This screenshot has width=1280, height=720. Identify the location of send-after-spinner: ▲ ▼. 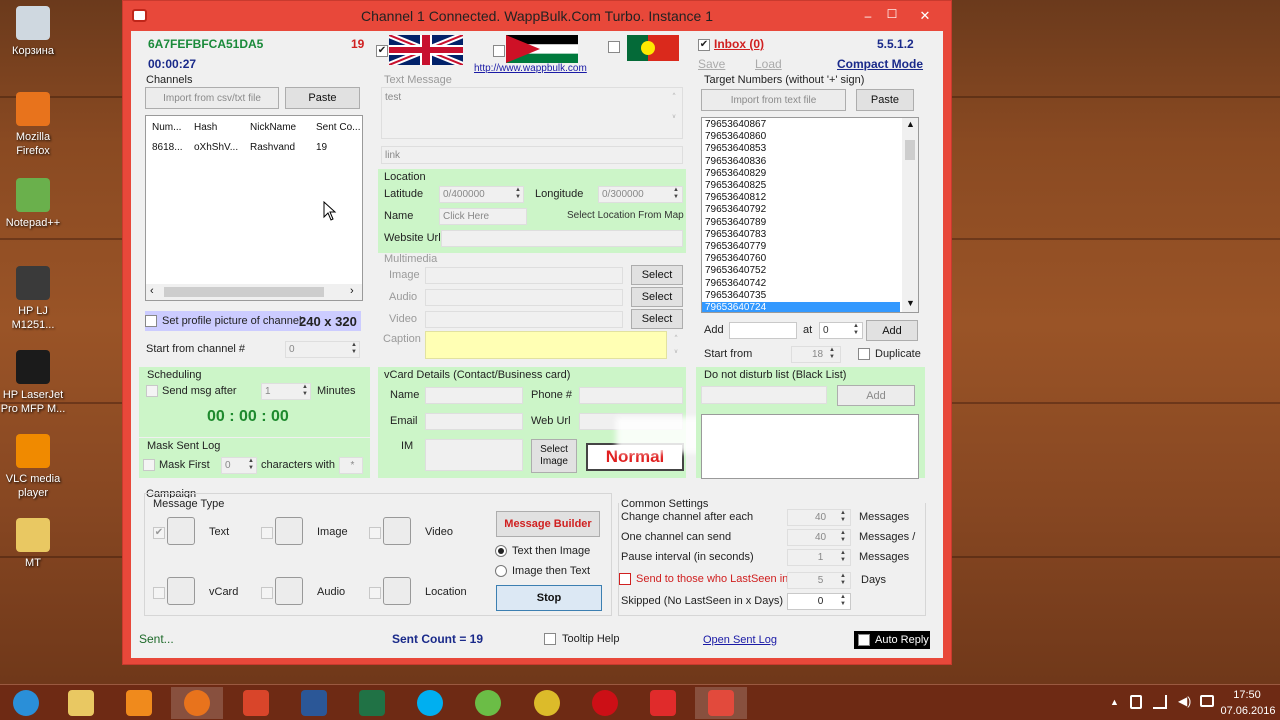
(305, 391).